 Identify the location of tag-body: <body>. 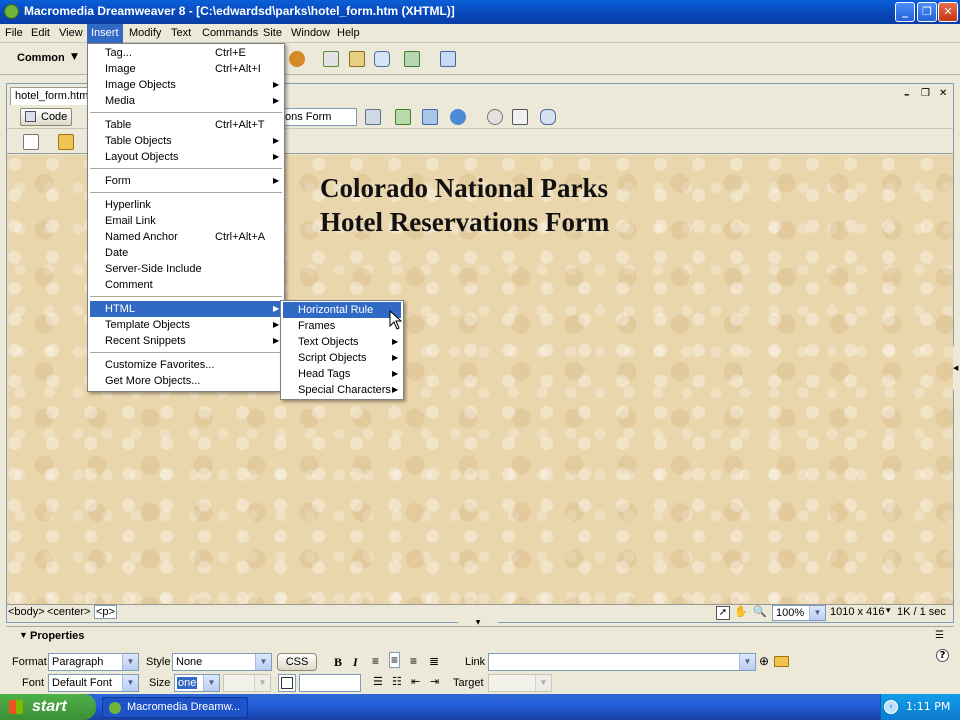
(26, 612).